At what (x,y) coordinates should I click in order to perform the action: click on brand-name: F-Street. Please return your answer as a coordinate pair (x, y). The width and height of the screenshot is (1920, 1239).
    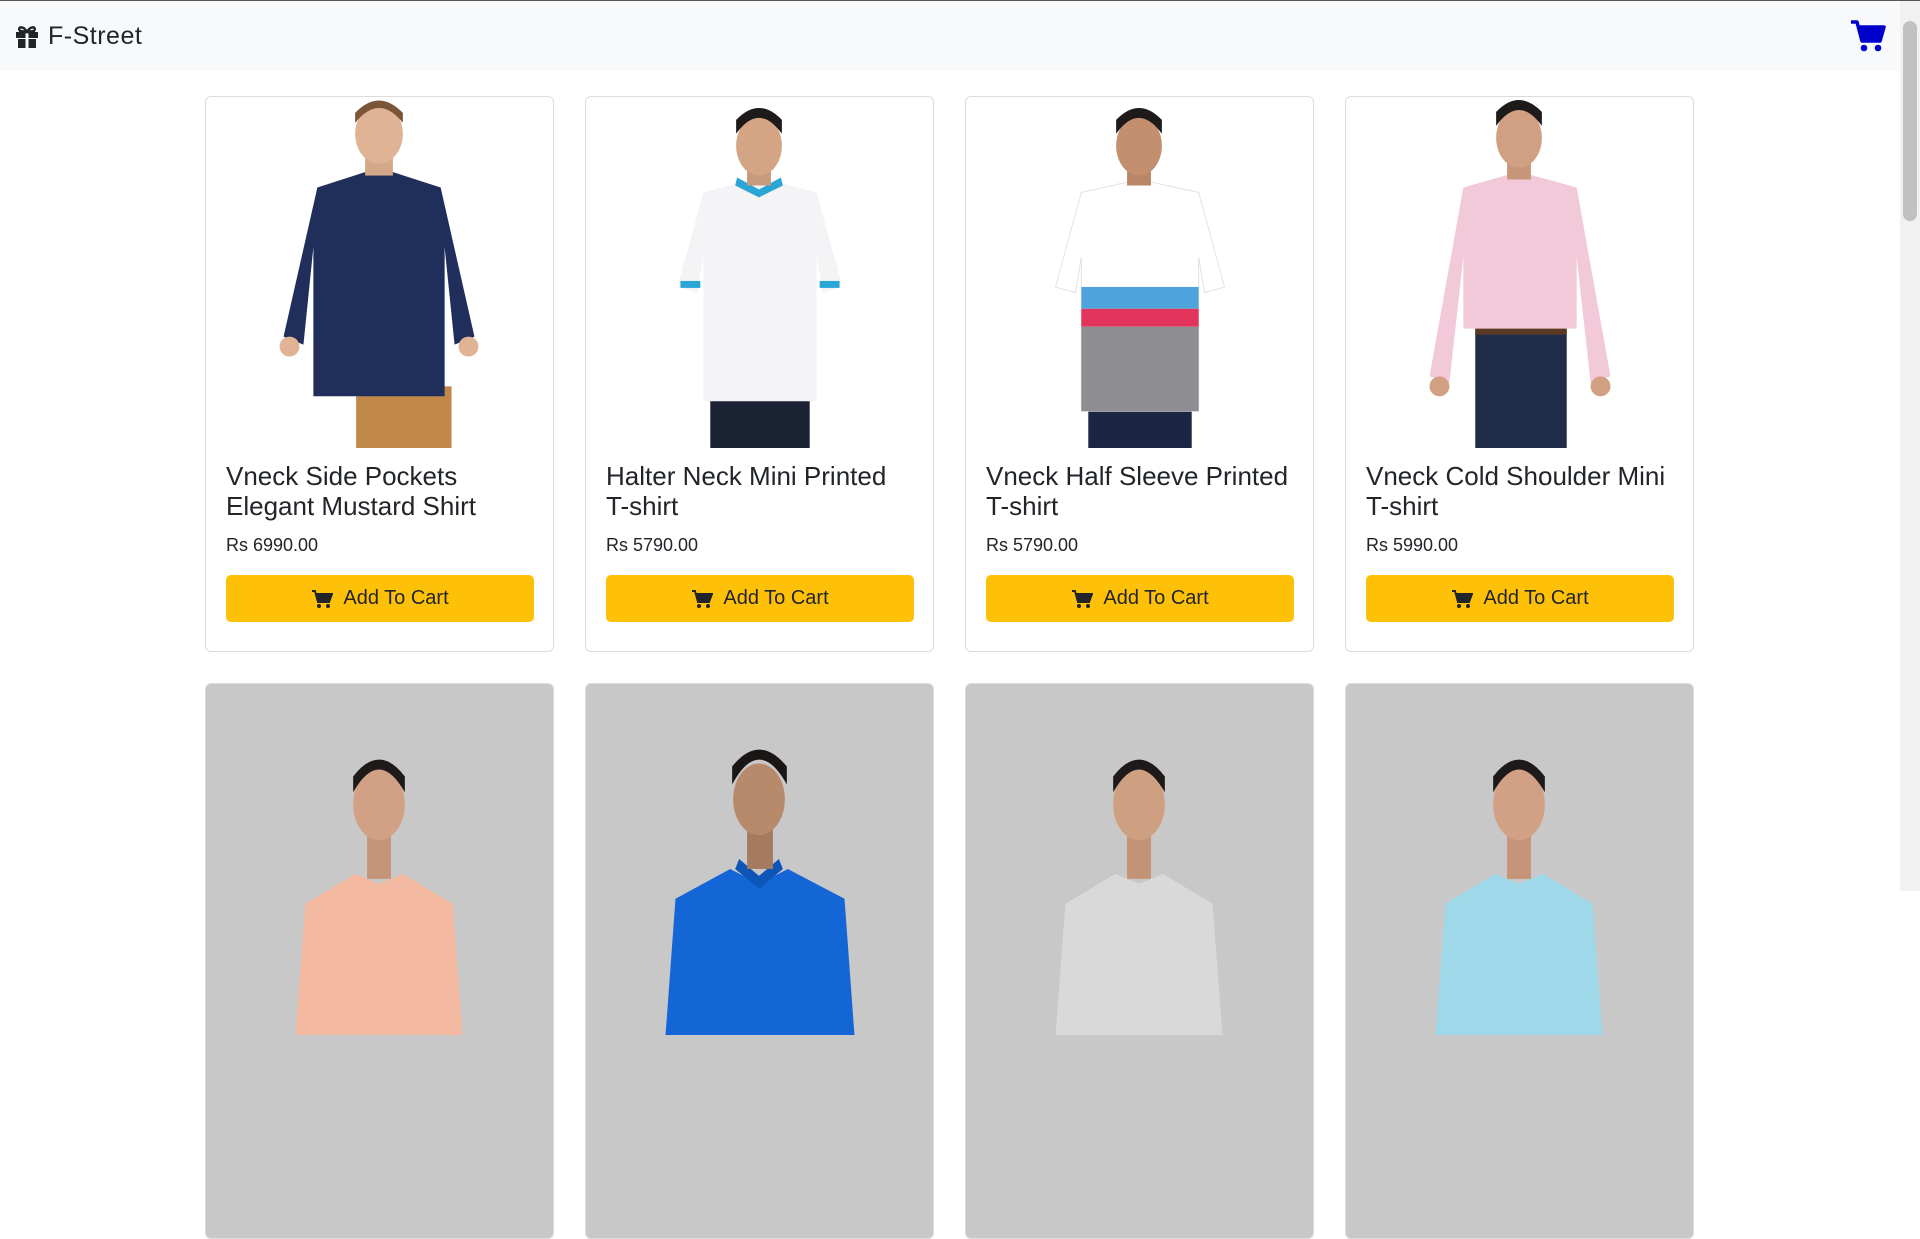
    Looking at the image, I should click on (95, 35).